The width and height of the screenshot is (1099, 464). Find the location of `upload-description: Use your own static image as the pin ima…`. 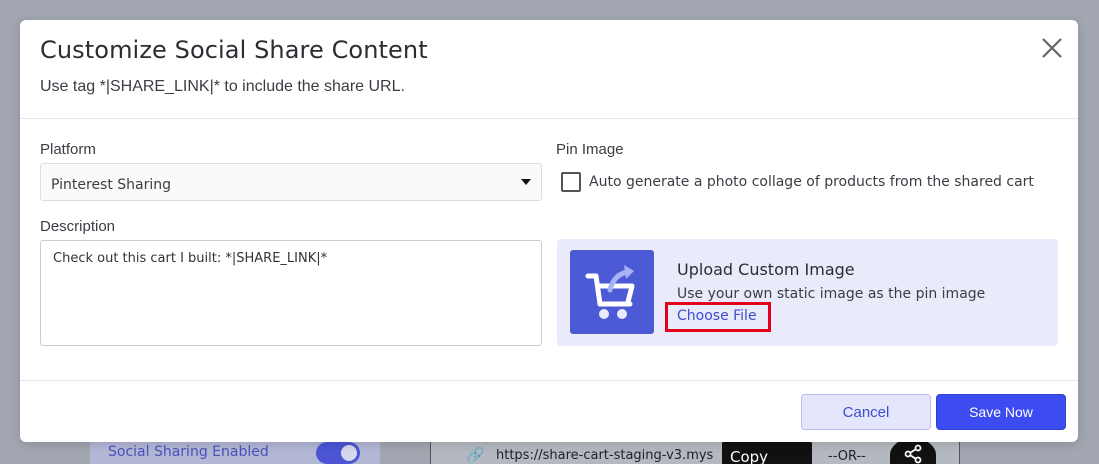

upload-description: Use your own static image as the pin ima… is located at coordinates (831, 294).